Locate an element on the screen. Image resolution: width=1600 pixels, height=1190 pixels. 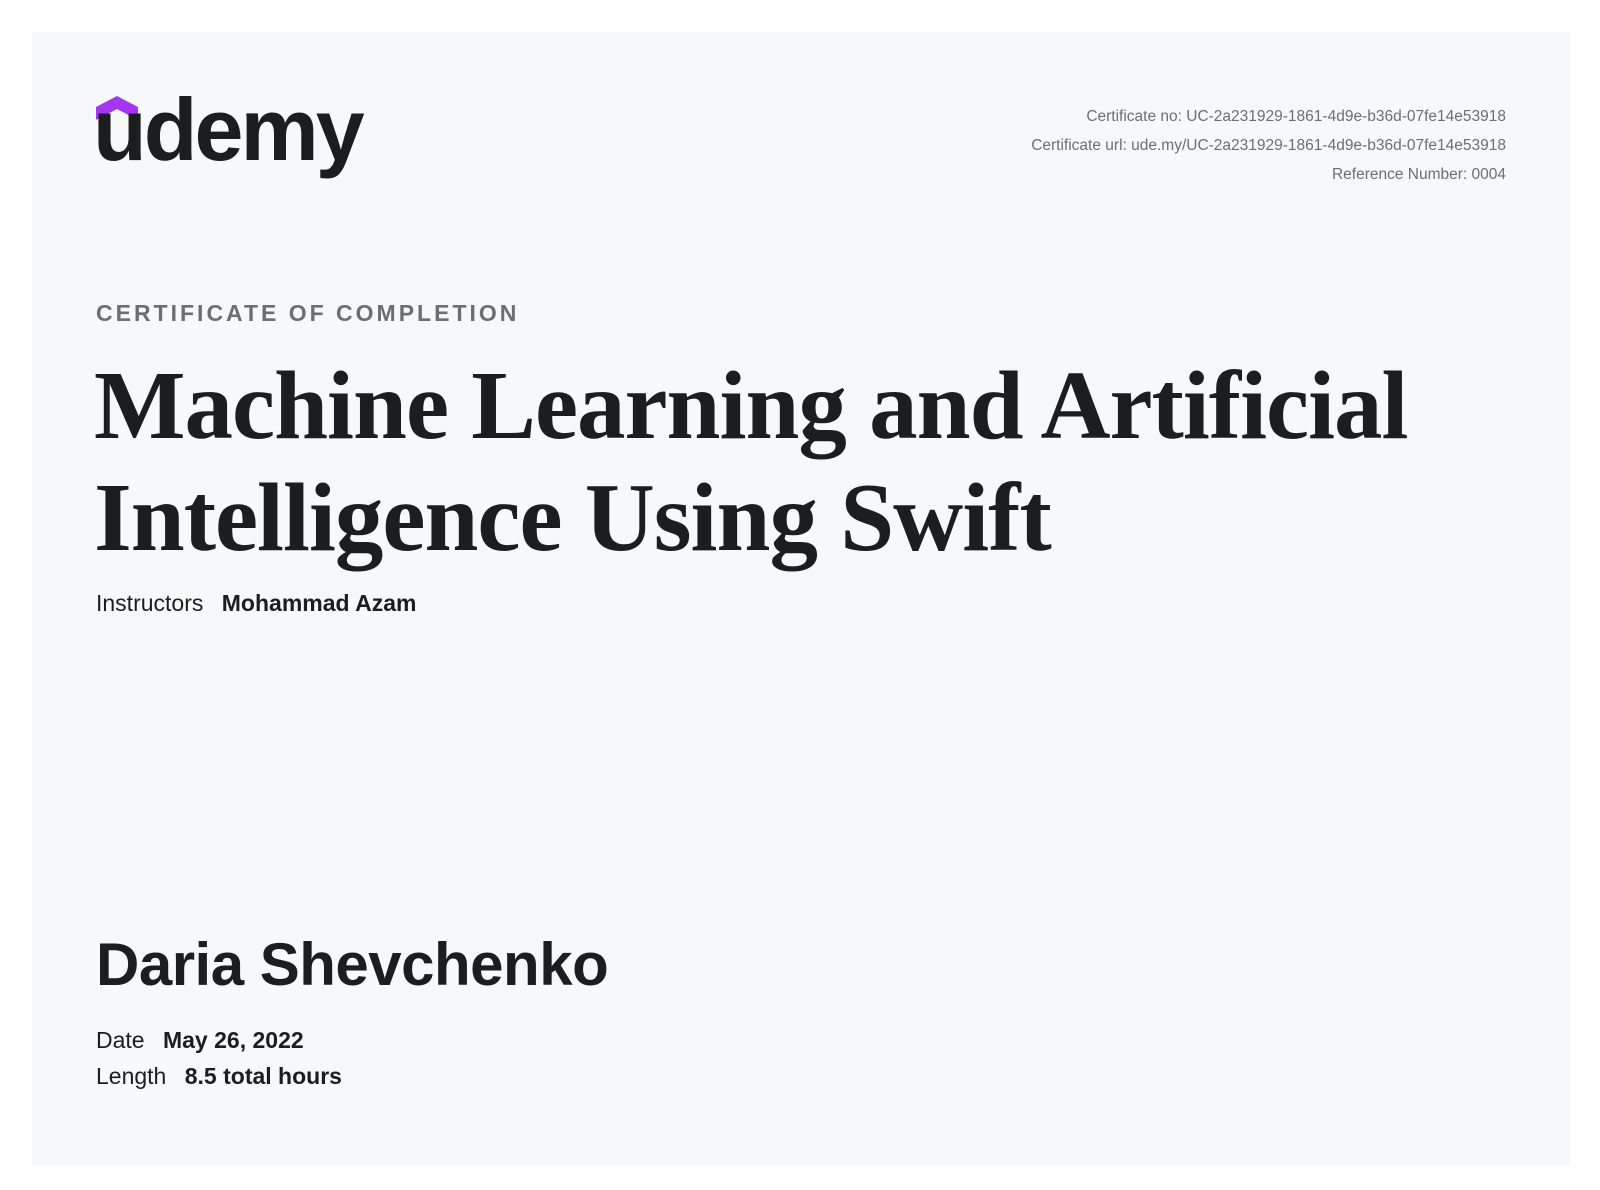
reference-number: Reference Number: 0004 is located at coordinates (1418, 174).